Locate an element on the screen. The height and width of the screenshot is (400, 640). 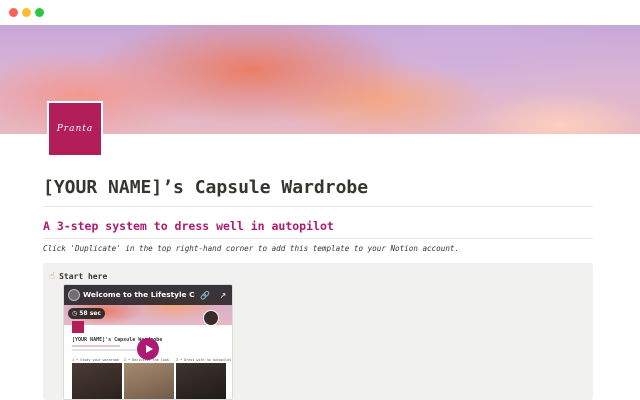
preview-logo is located at coordinates (78, 327).